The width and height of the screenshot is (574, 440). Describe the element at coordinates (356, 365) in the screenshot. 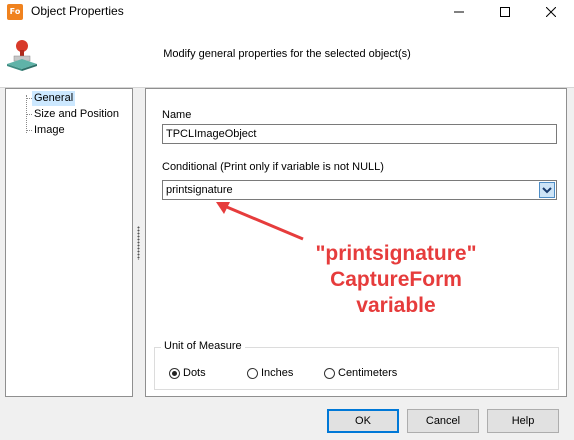

I see `unit-of-measure-group: Unit of Measure Dots Inches Centimeters` at that location.